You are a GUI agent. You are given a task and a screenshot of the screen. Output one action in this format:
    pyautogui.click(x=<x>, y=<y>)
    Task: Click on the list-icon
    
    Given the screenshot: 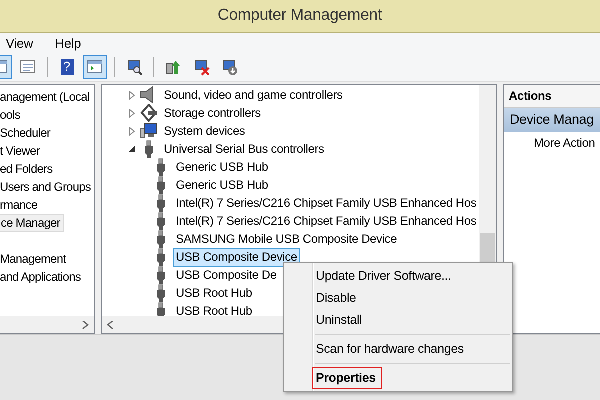 What is the action you would take?
    pyautogui.click(x=28, y=67)
    